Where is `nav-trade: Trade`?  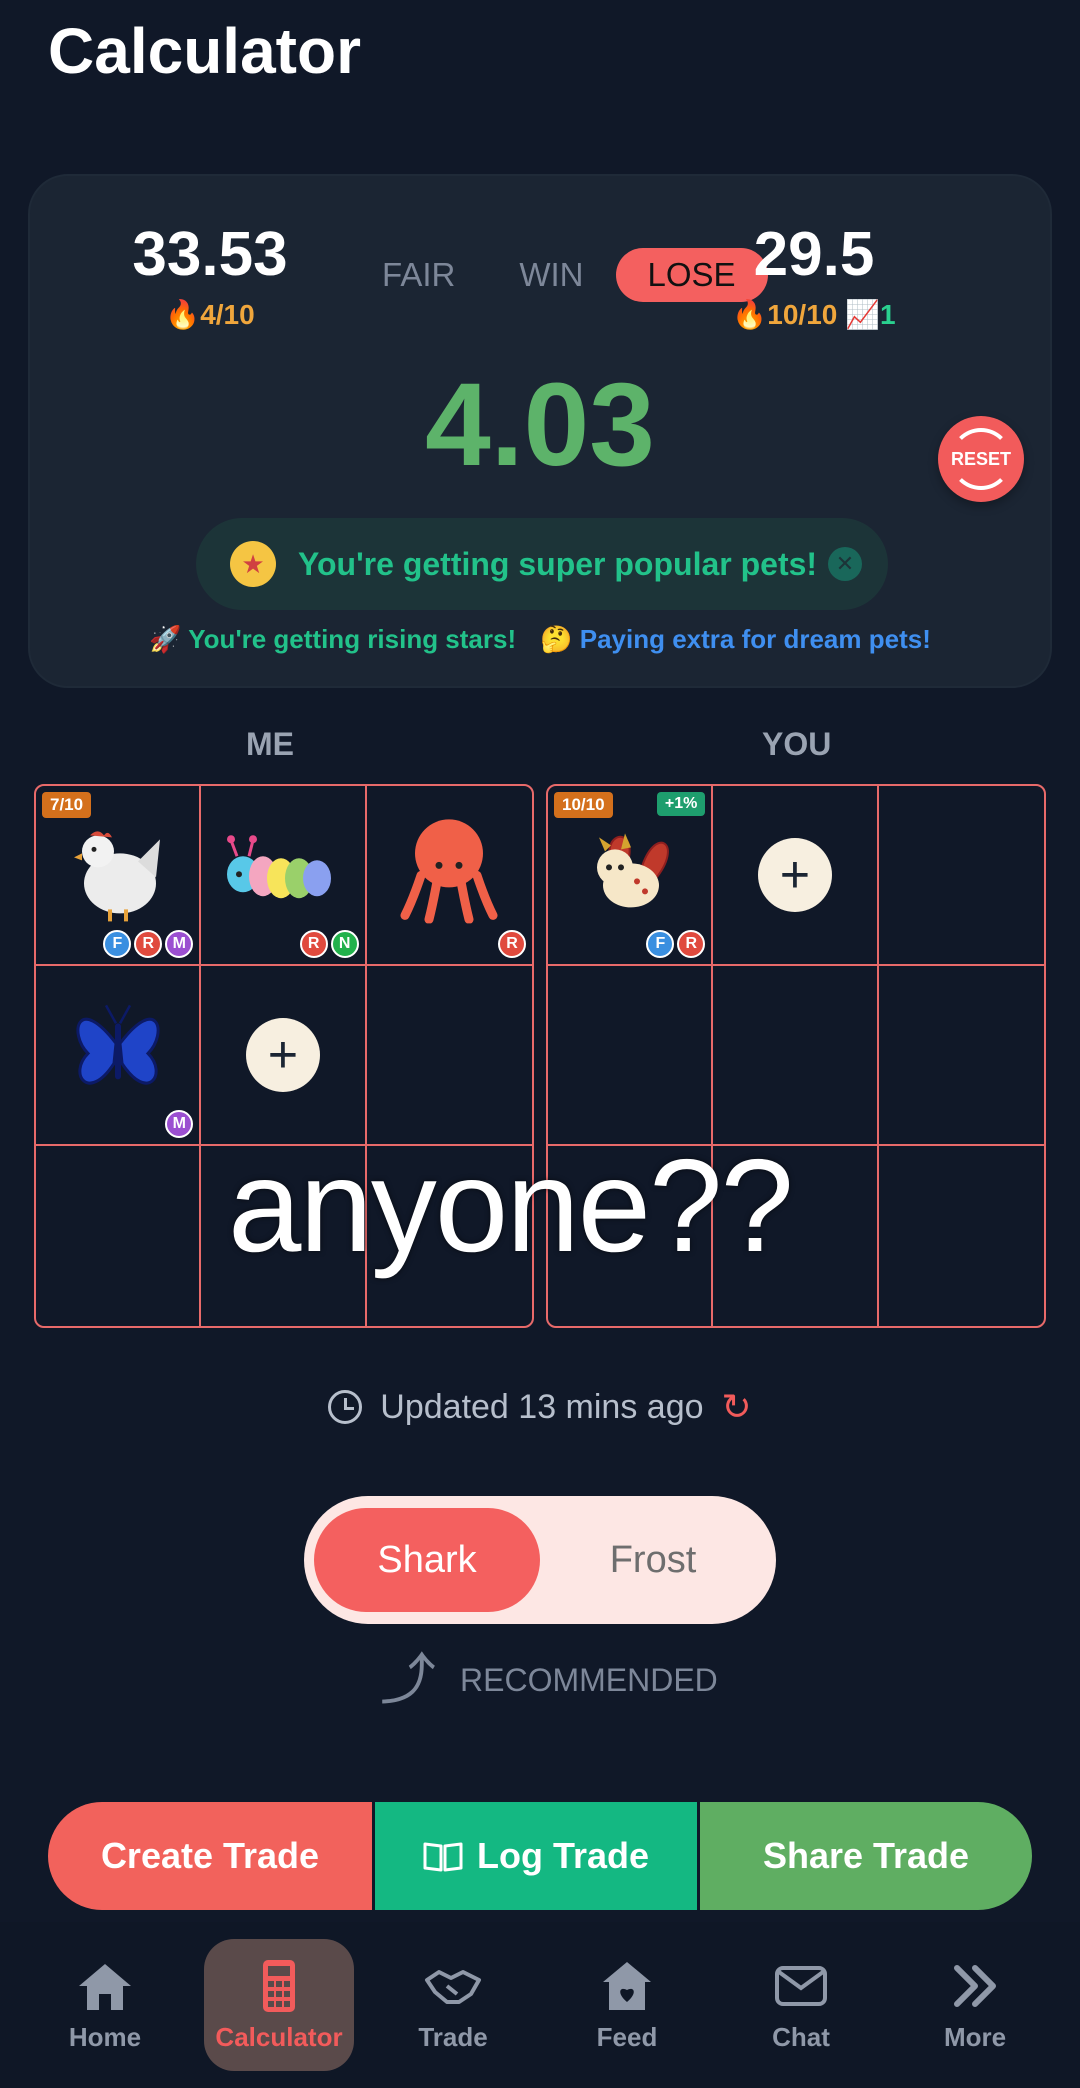
nav-trade: Trade is located at coordinates (453, 2005).